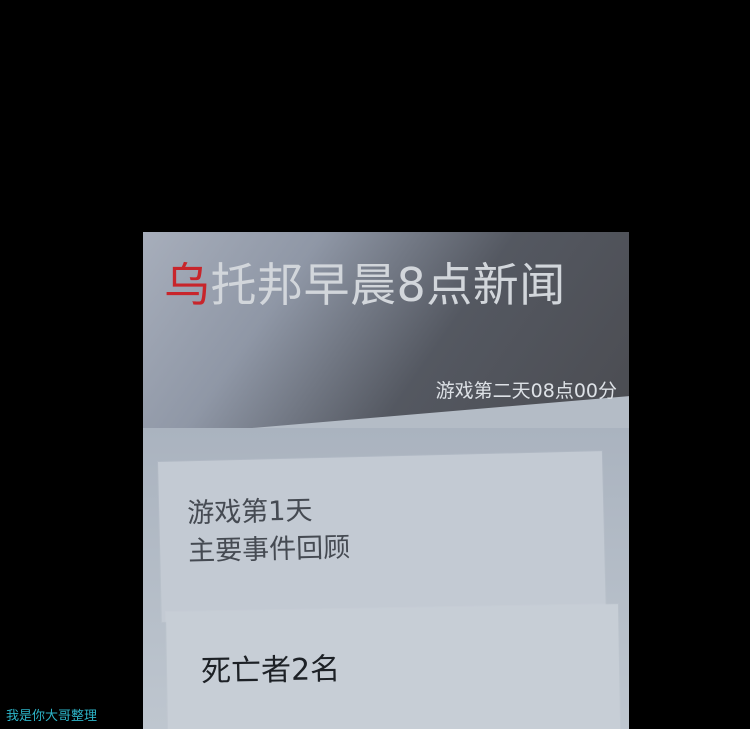 The width and height of the screenshot is (750, 729). What do you see at coordinates (269, 550) in the screenshot?
I see `summary-heading: 主要事件回顾` at bounding box center [269, 550].